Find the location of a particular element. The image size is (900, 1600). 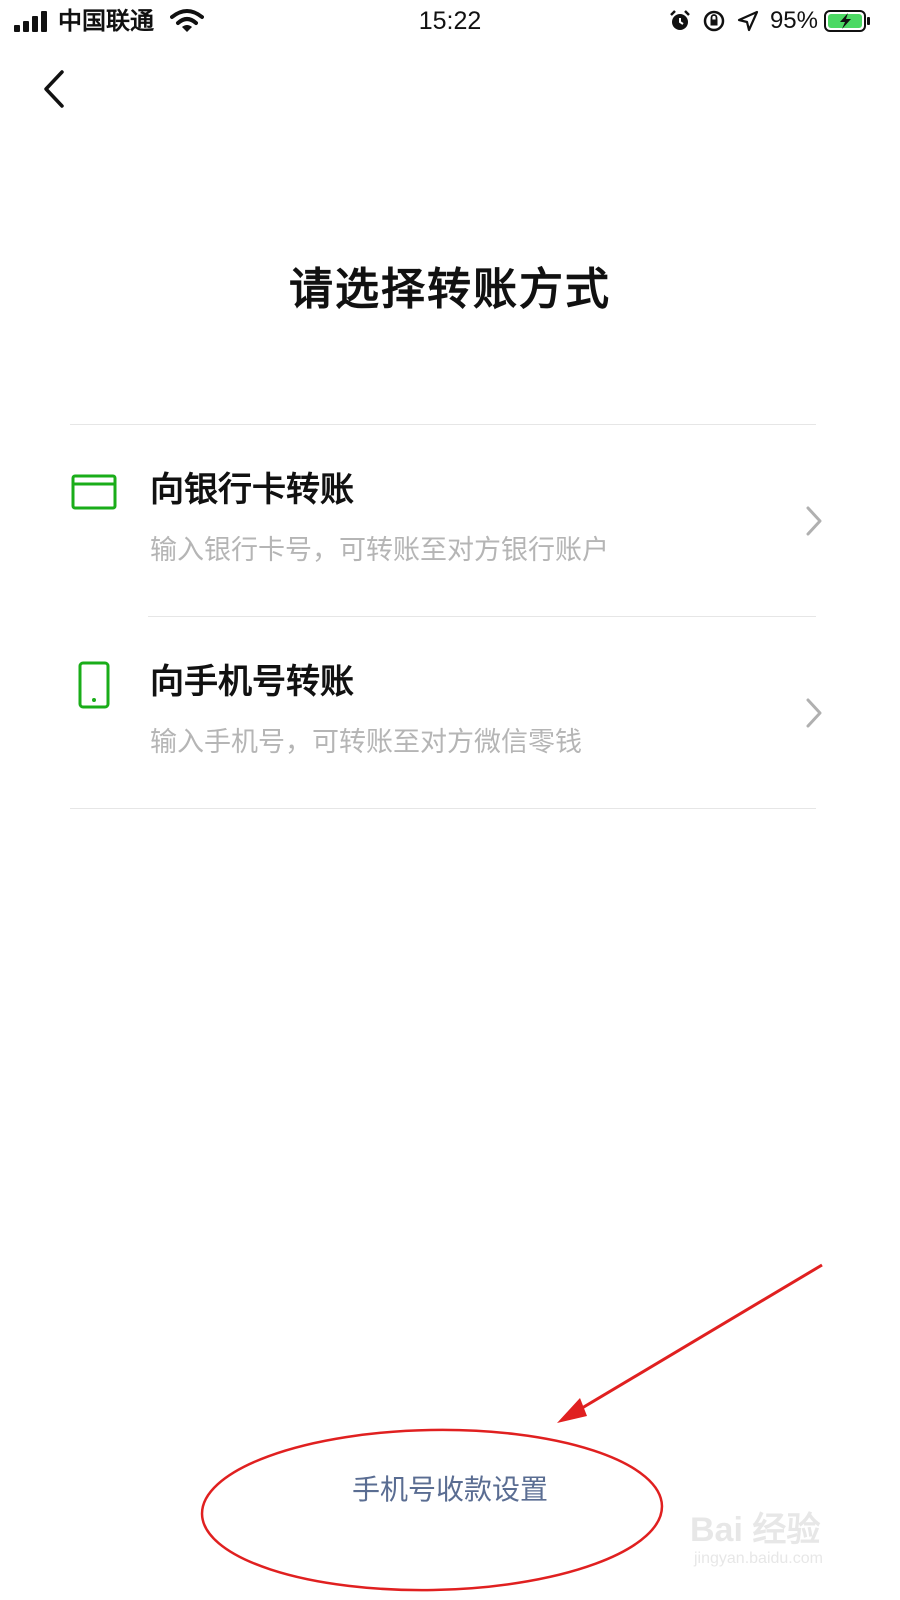

battery-charging-icon is located at coordinates (847, 21).